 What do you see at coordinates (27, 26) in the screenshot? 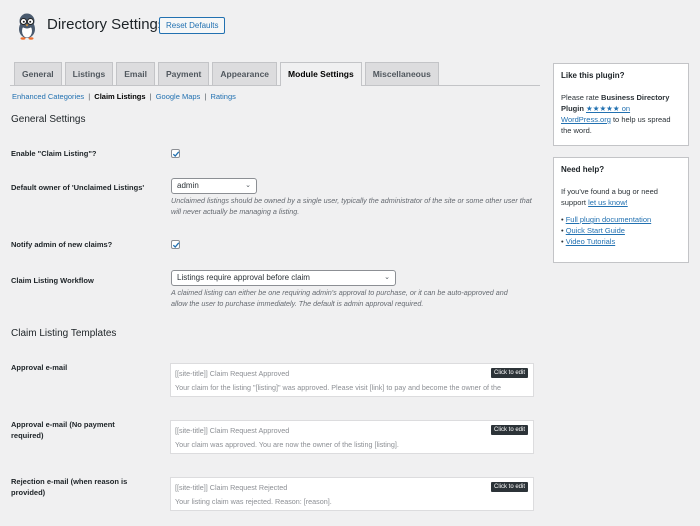
I see `penguin-mascot-icon` at bounding box center [27, 26].